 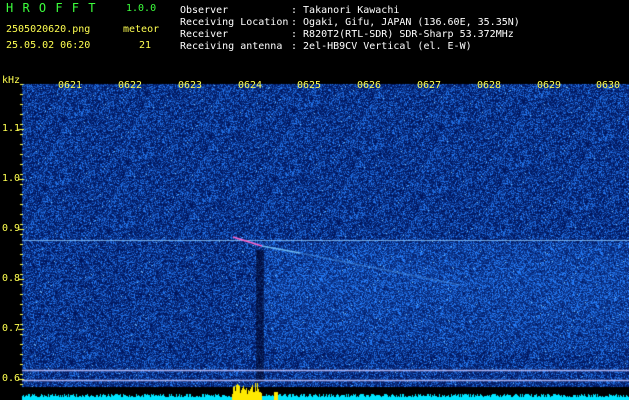 I want to click on info-label-location: Receiving Location, so click(x=234, y=22).